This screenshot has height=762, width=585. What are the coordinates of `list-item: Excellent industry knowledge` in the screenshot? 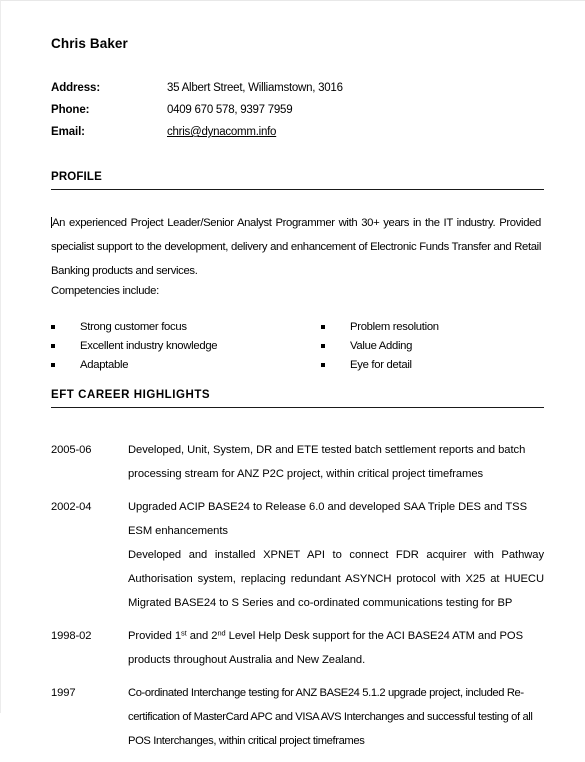 It's located at (175, 348).